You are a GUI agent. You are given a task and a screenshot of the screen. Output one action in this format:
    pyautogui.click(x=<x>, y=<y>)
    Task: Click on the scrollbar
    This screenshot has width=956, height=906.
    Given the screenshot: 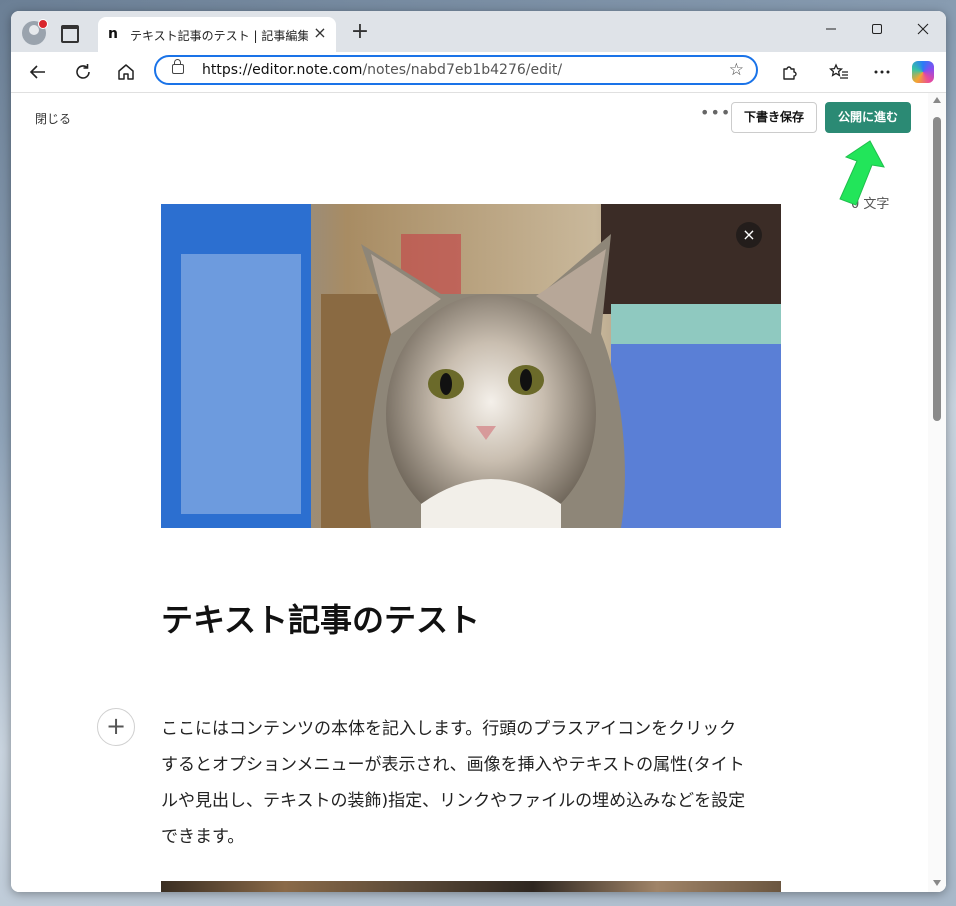 What is the action you would take?
    pyautogui.click(x=937, y=492)
    